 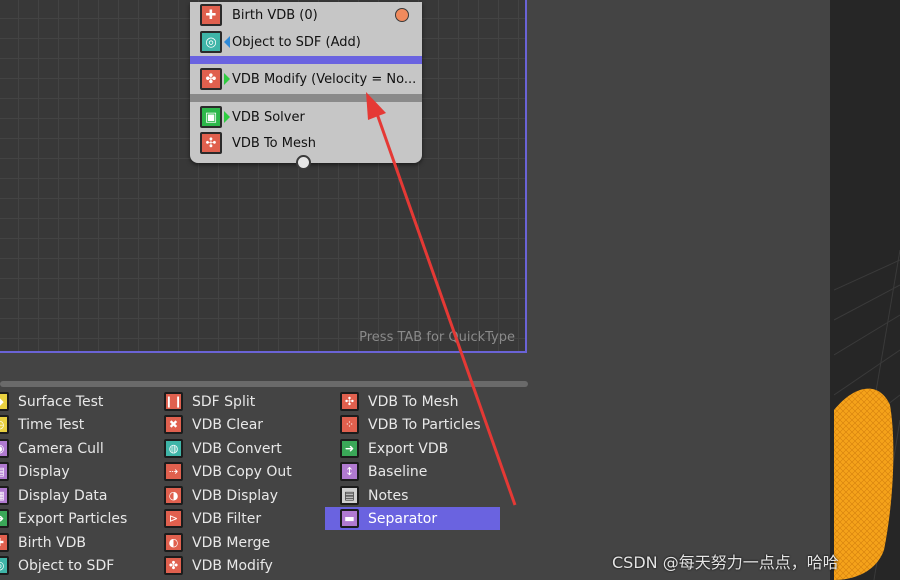 What do you see at coordinates (52, 542) in the screenshot?
I see `palette-item-label: Birth VDB` at bounding box center [52, 542].